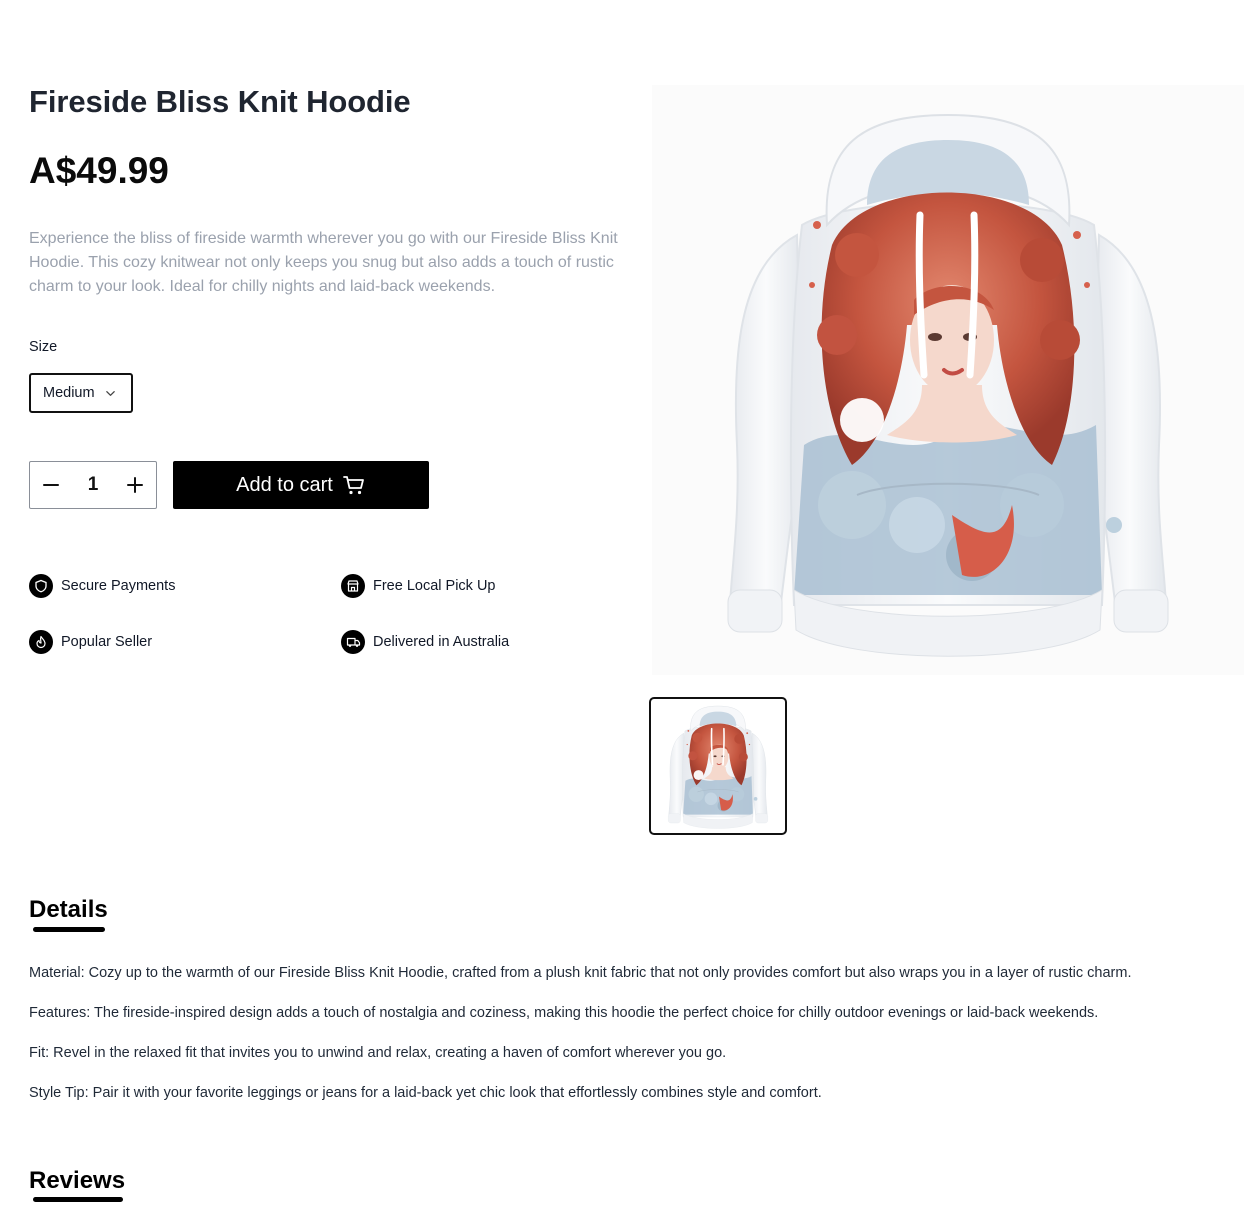 Image resolution: width=1251 pixels, height=1221 pixels. Describe the element at coordinates (353, 485) in the screenshot. I see `cart-icon` at that location.